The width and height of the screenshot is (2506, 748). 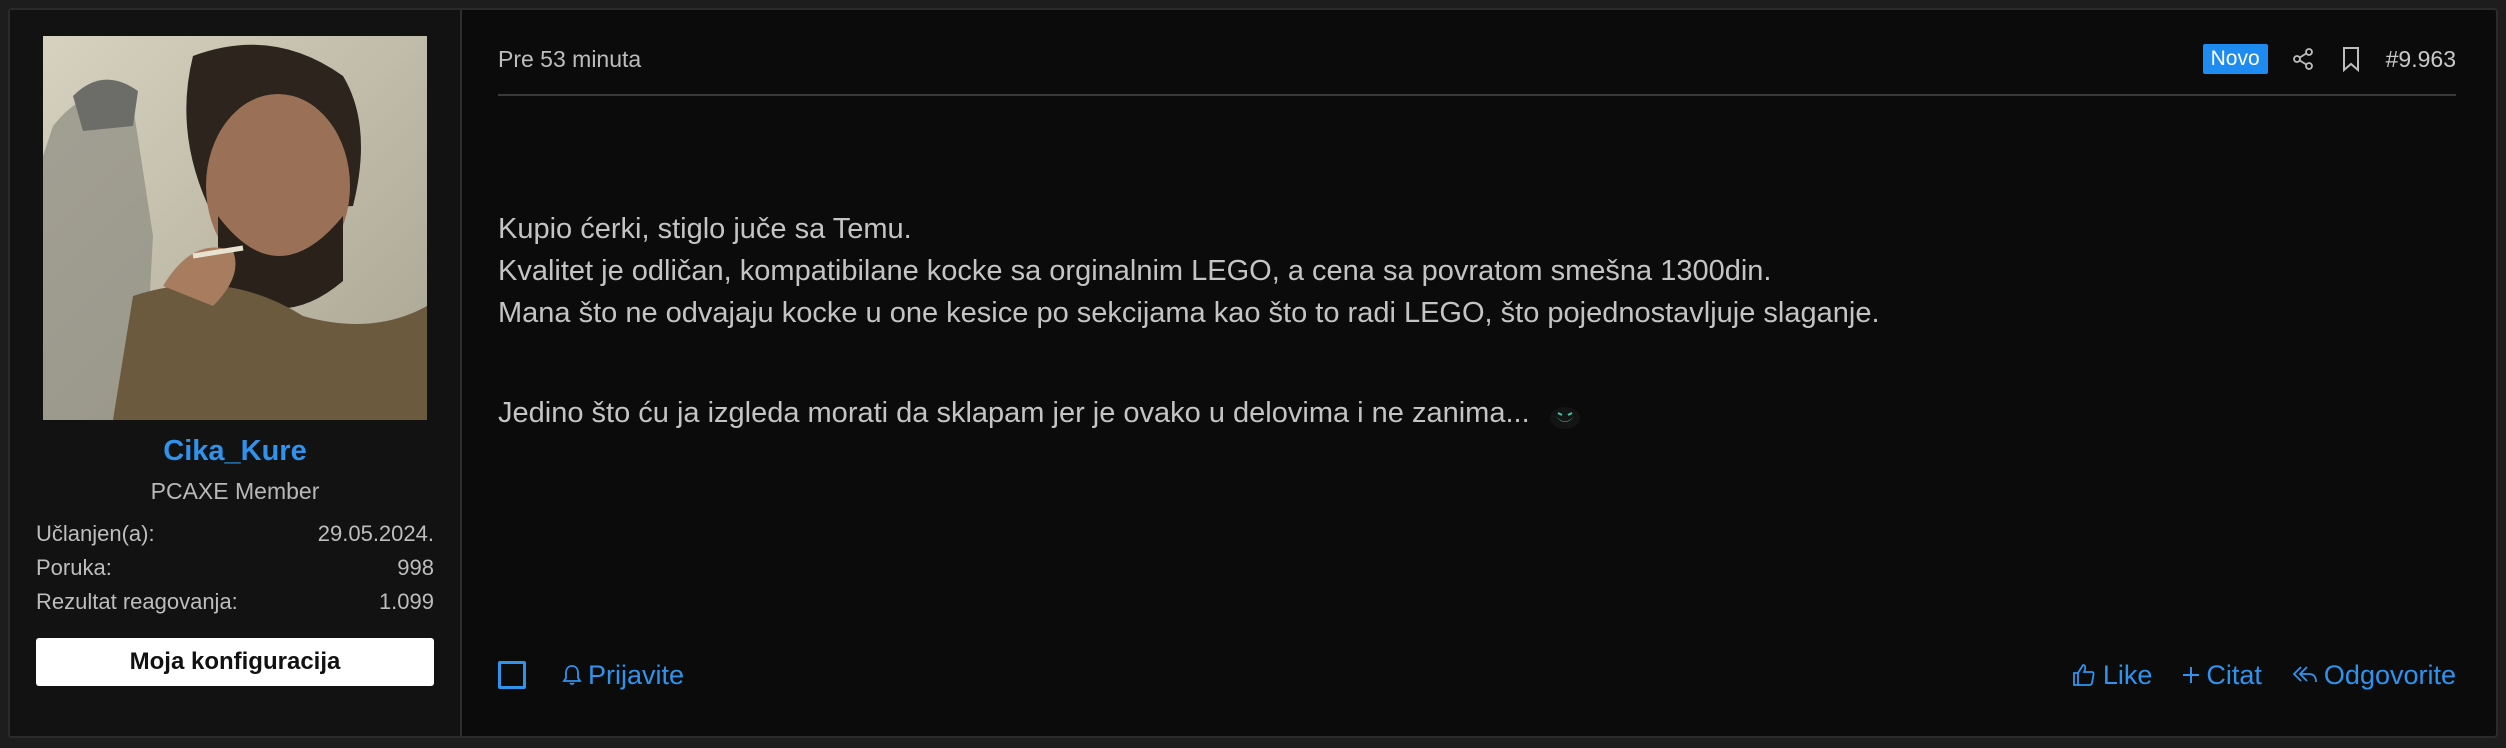 What do you see at coordinates (2083, 675) in the screenshot?
I see `thumbs-up-icon` at bounding box center [2083, 675].